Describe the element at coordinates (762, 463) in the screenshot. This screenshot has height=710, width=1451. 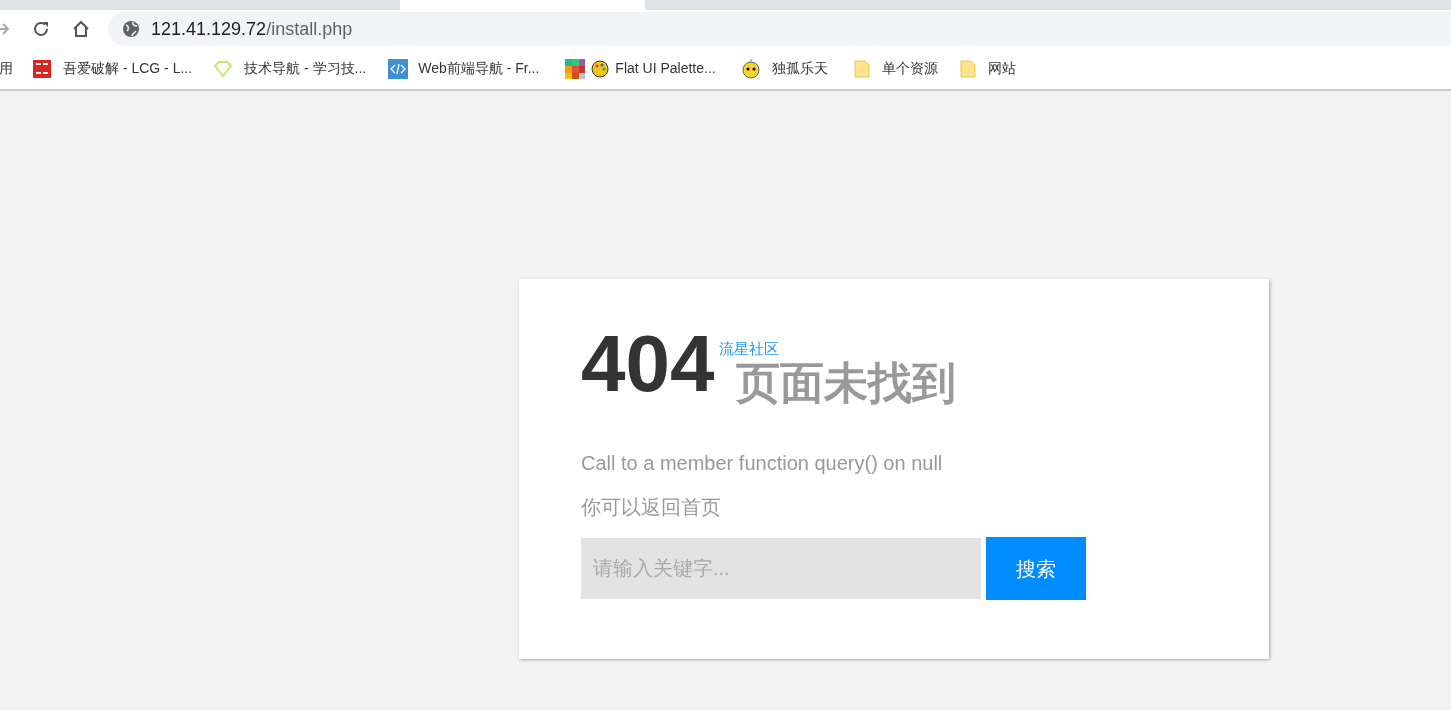
I see `error-message: Call to a member function query() on null` at that location.